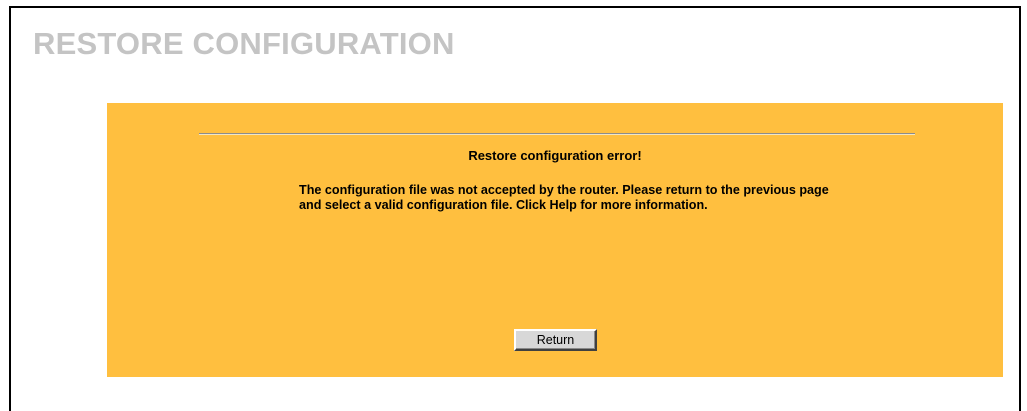 This screenshot has height=411, width=1027. Describe the element at coordinates (557, 134) in the screenshot. I see `divider-line` at that location.